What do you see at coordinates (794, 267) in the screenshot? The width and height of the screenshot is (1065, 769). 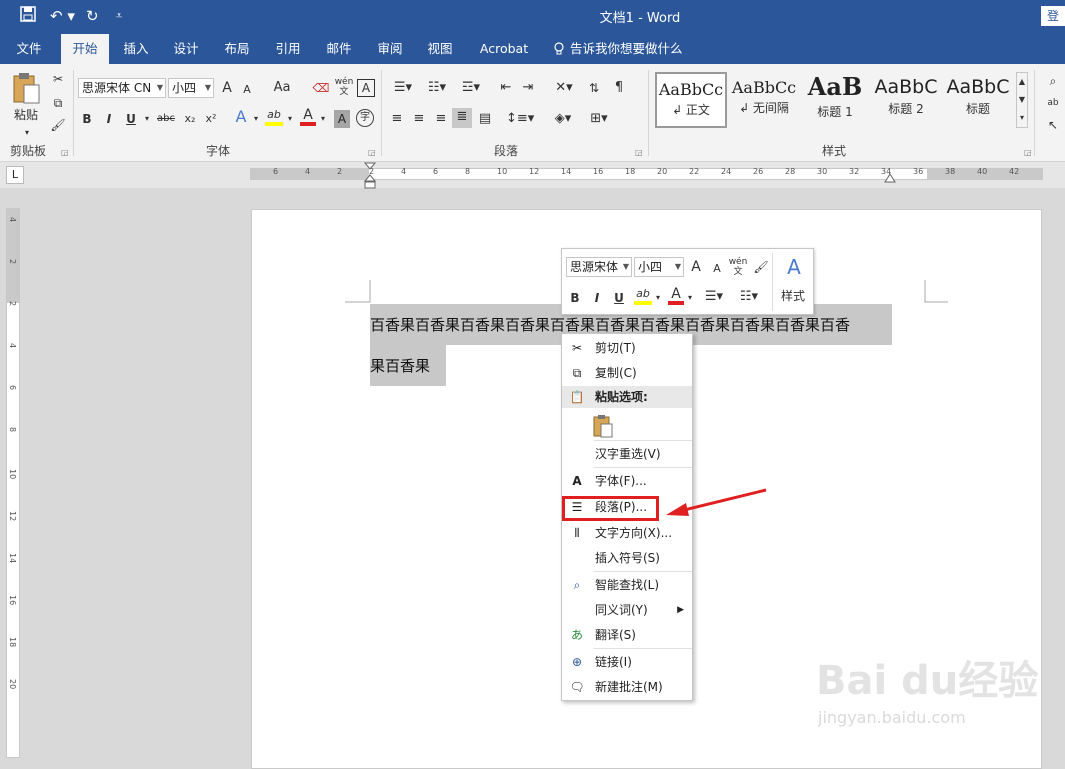 I see `styles-icon: A` at bounding box center [794, 267].